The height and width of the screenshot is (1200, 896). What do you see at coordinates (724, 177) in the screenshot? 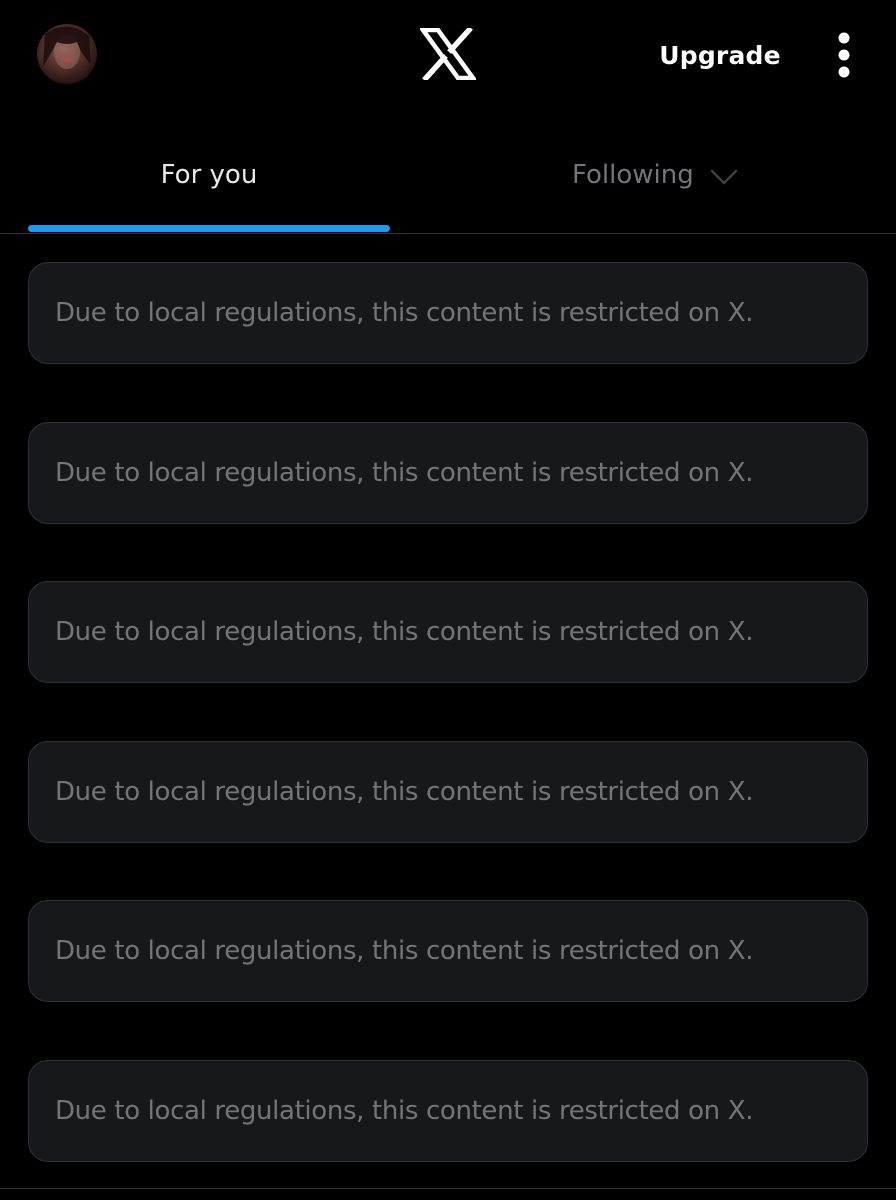
I see `chevron-down-icon` at bounding box center [724, 177].